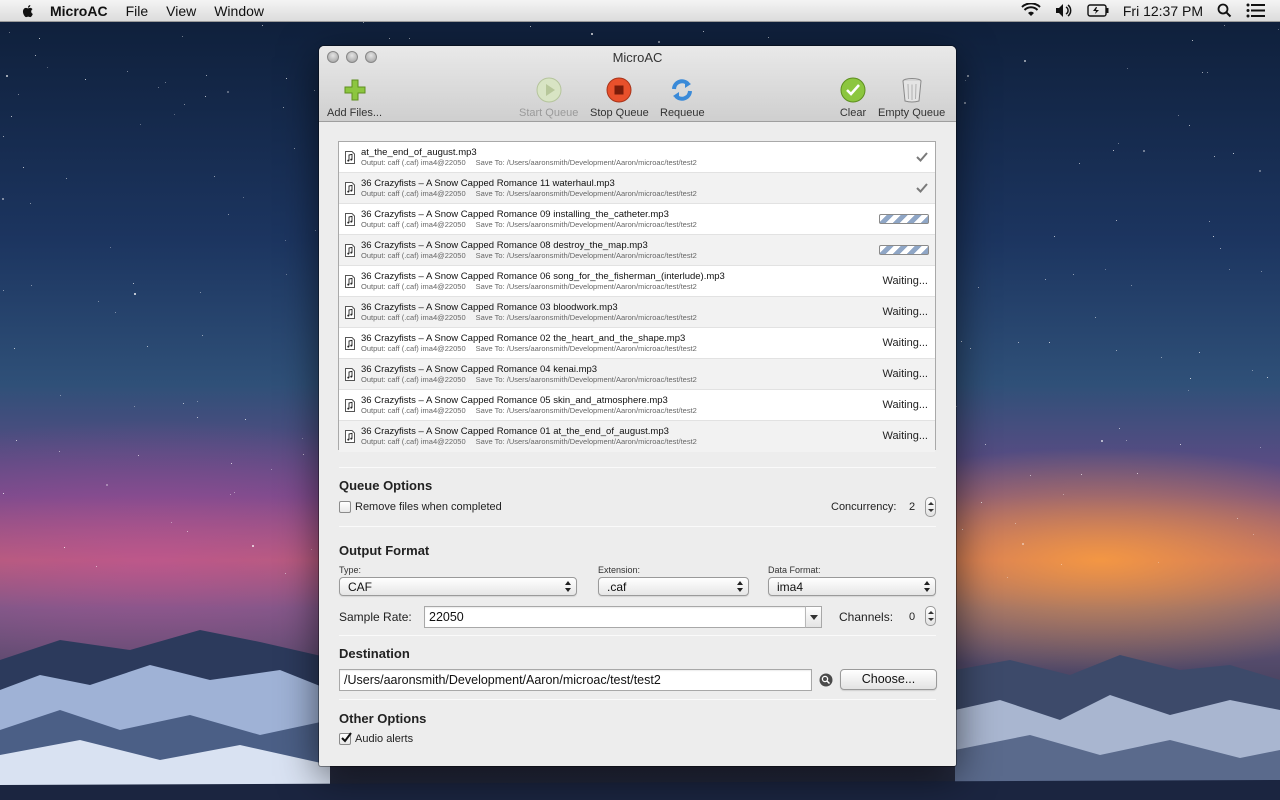 This screenshot has height=800, width=1280. I want to click on audio-alerts-checkbox, so click(345, 738).